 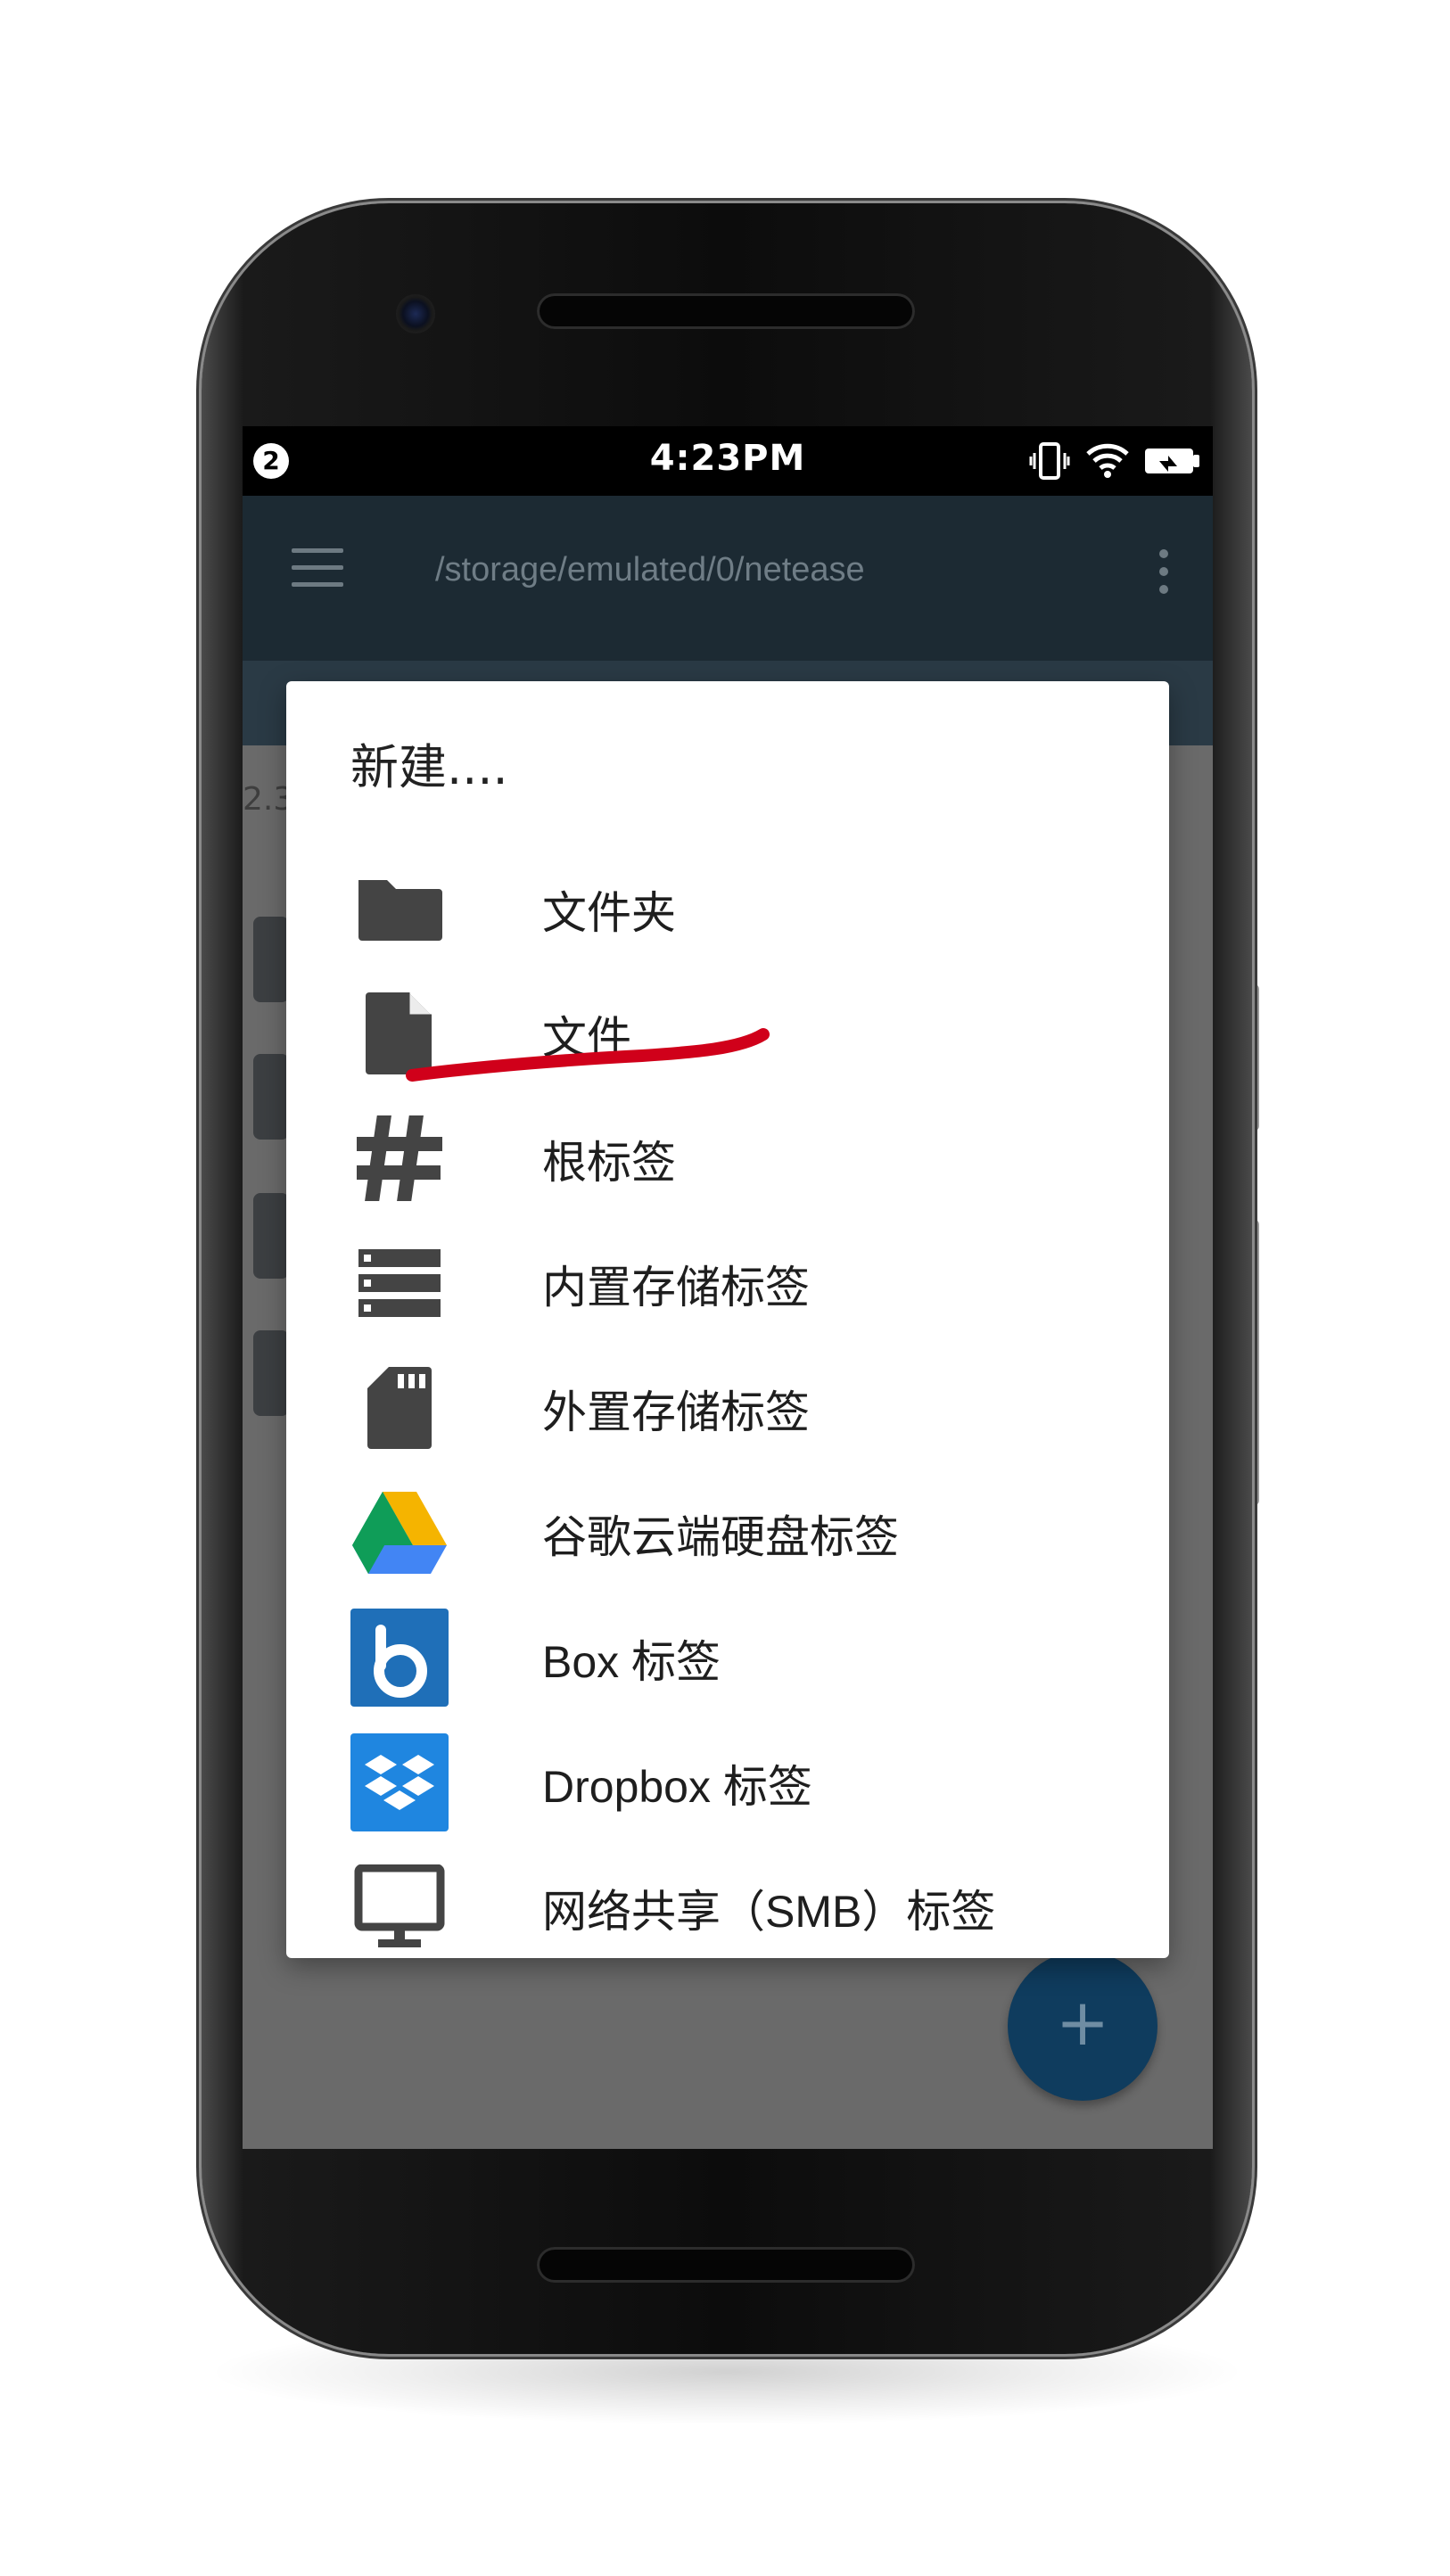 I want to click on more-options-icon, so click(x=1163, y=576).